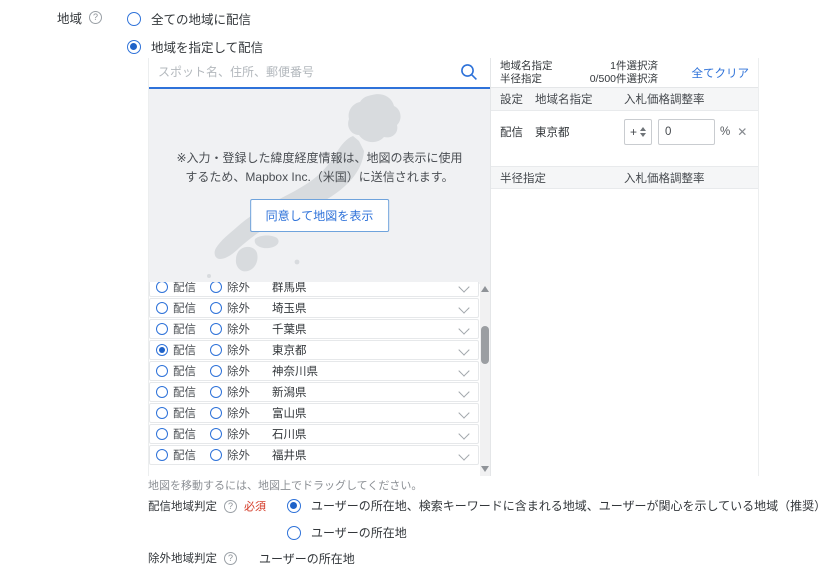 This screenshot has height=571, width=833. I want to click on exclusion-judgement-value: ユーザーの所在地, so click(307, 559).